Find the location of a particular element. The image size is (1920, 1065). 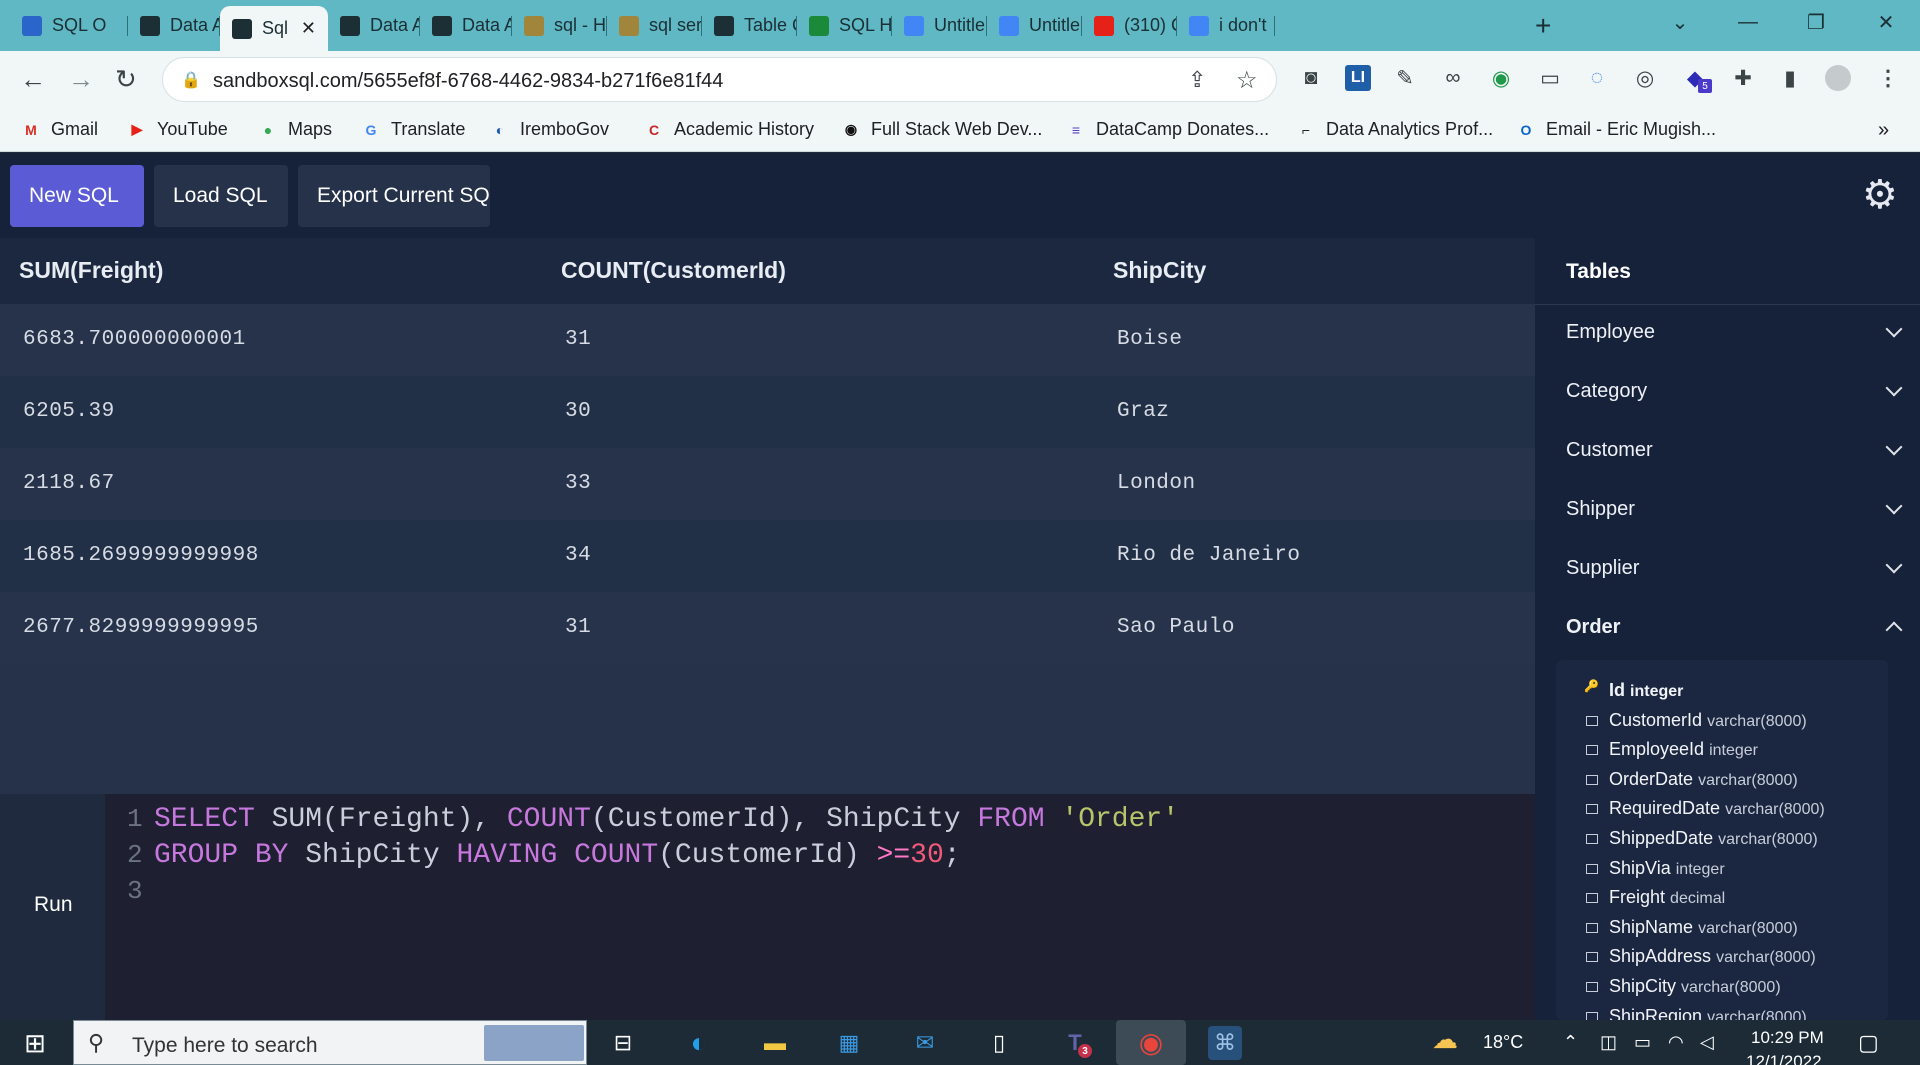

grammarly-extension-icon: ◉ is located at coordinates (1501, 78).